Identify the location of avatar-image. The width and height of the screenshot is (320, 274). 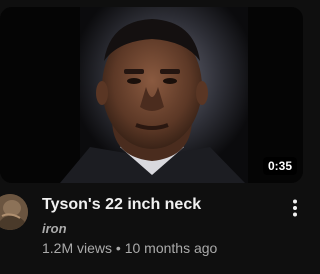
(14, 212).